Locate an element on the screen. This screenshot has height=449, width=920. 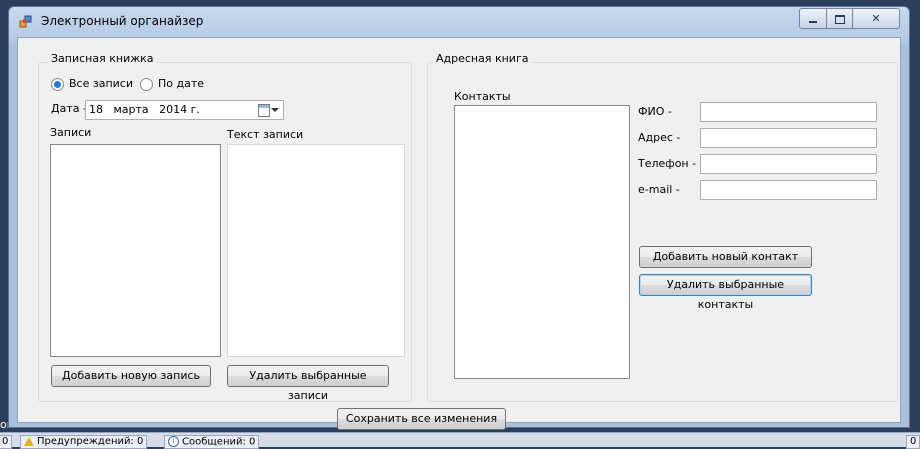
minimize-button is located at coordinates (813, 18).